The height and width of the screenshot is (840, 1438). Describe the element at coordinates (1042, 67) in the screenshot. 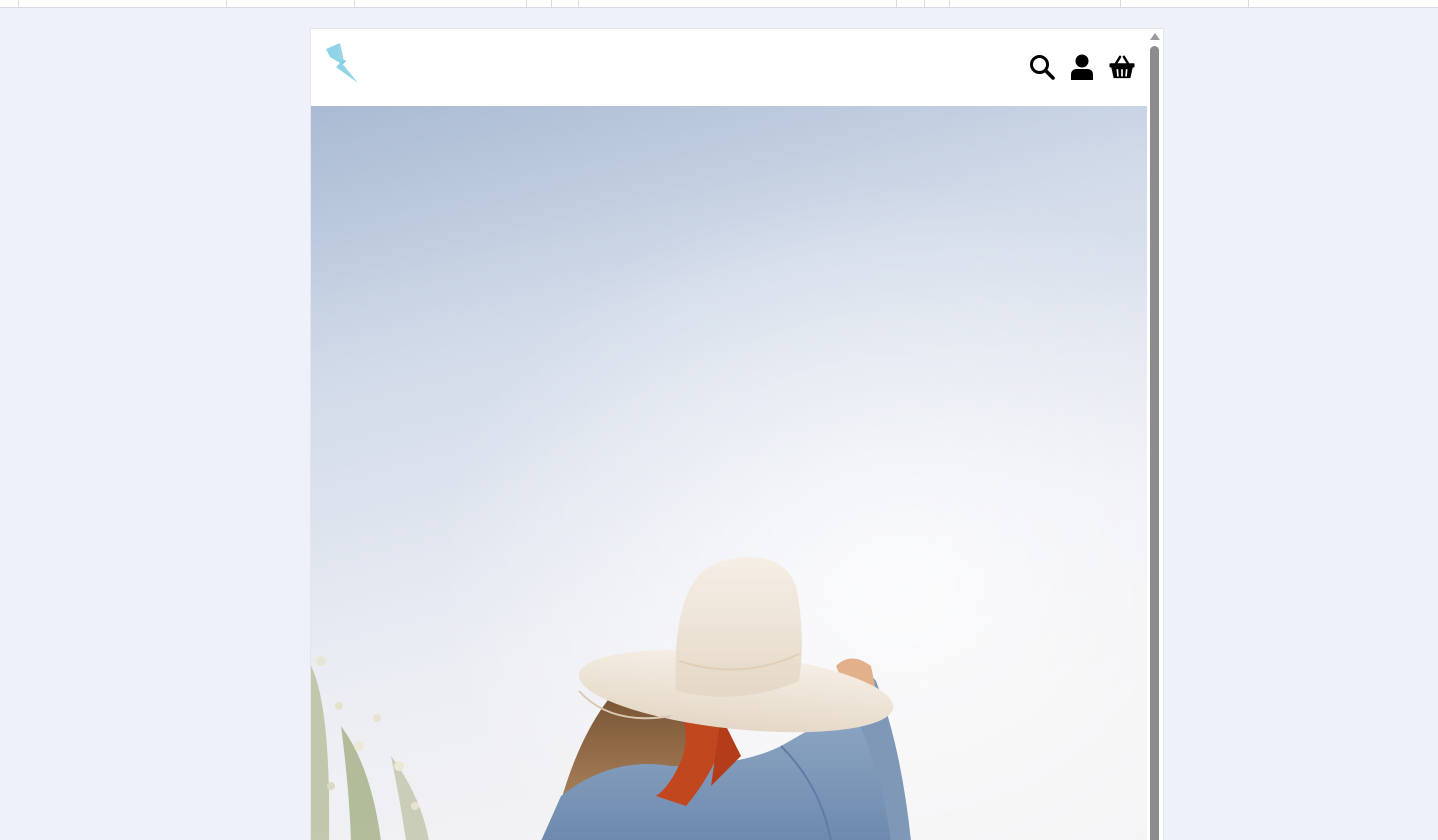

I see `search-icon` at that location.